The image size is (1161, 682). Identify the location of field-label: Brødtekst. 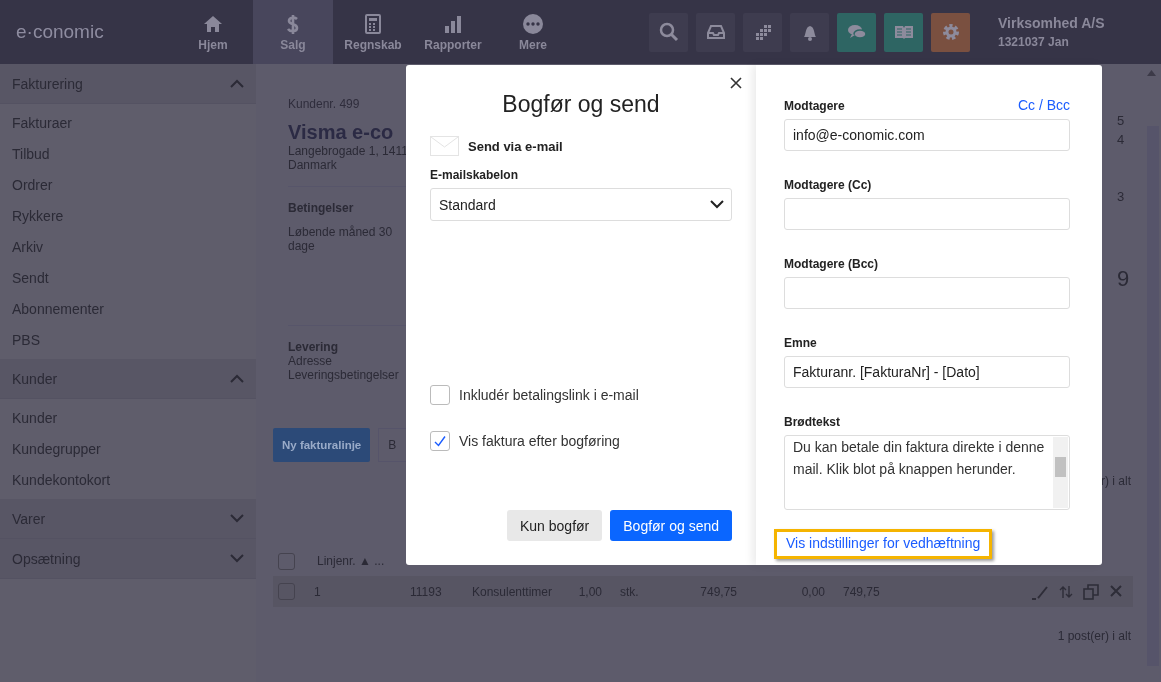
(812, 422).